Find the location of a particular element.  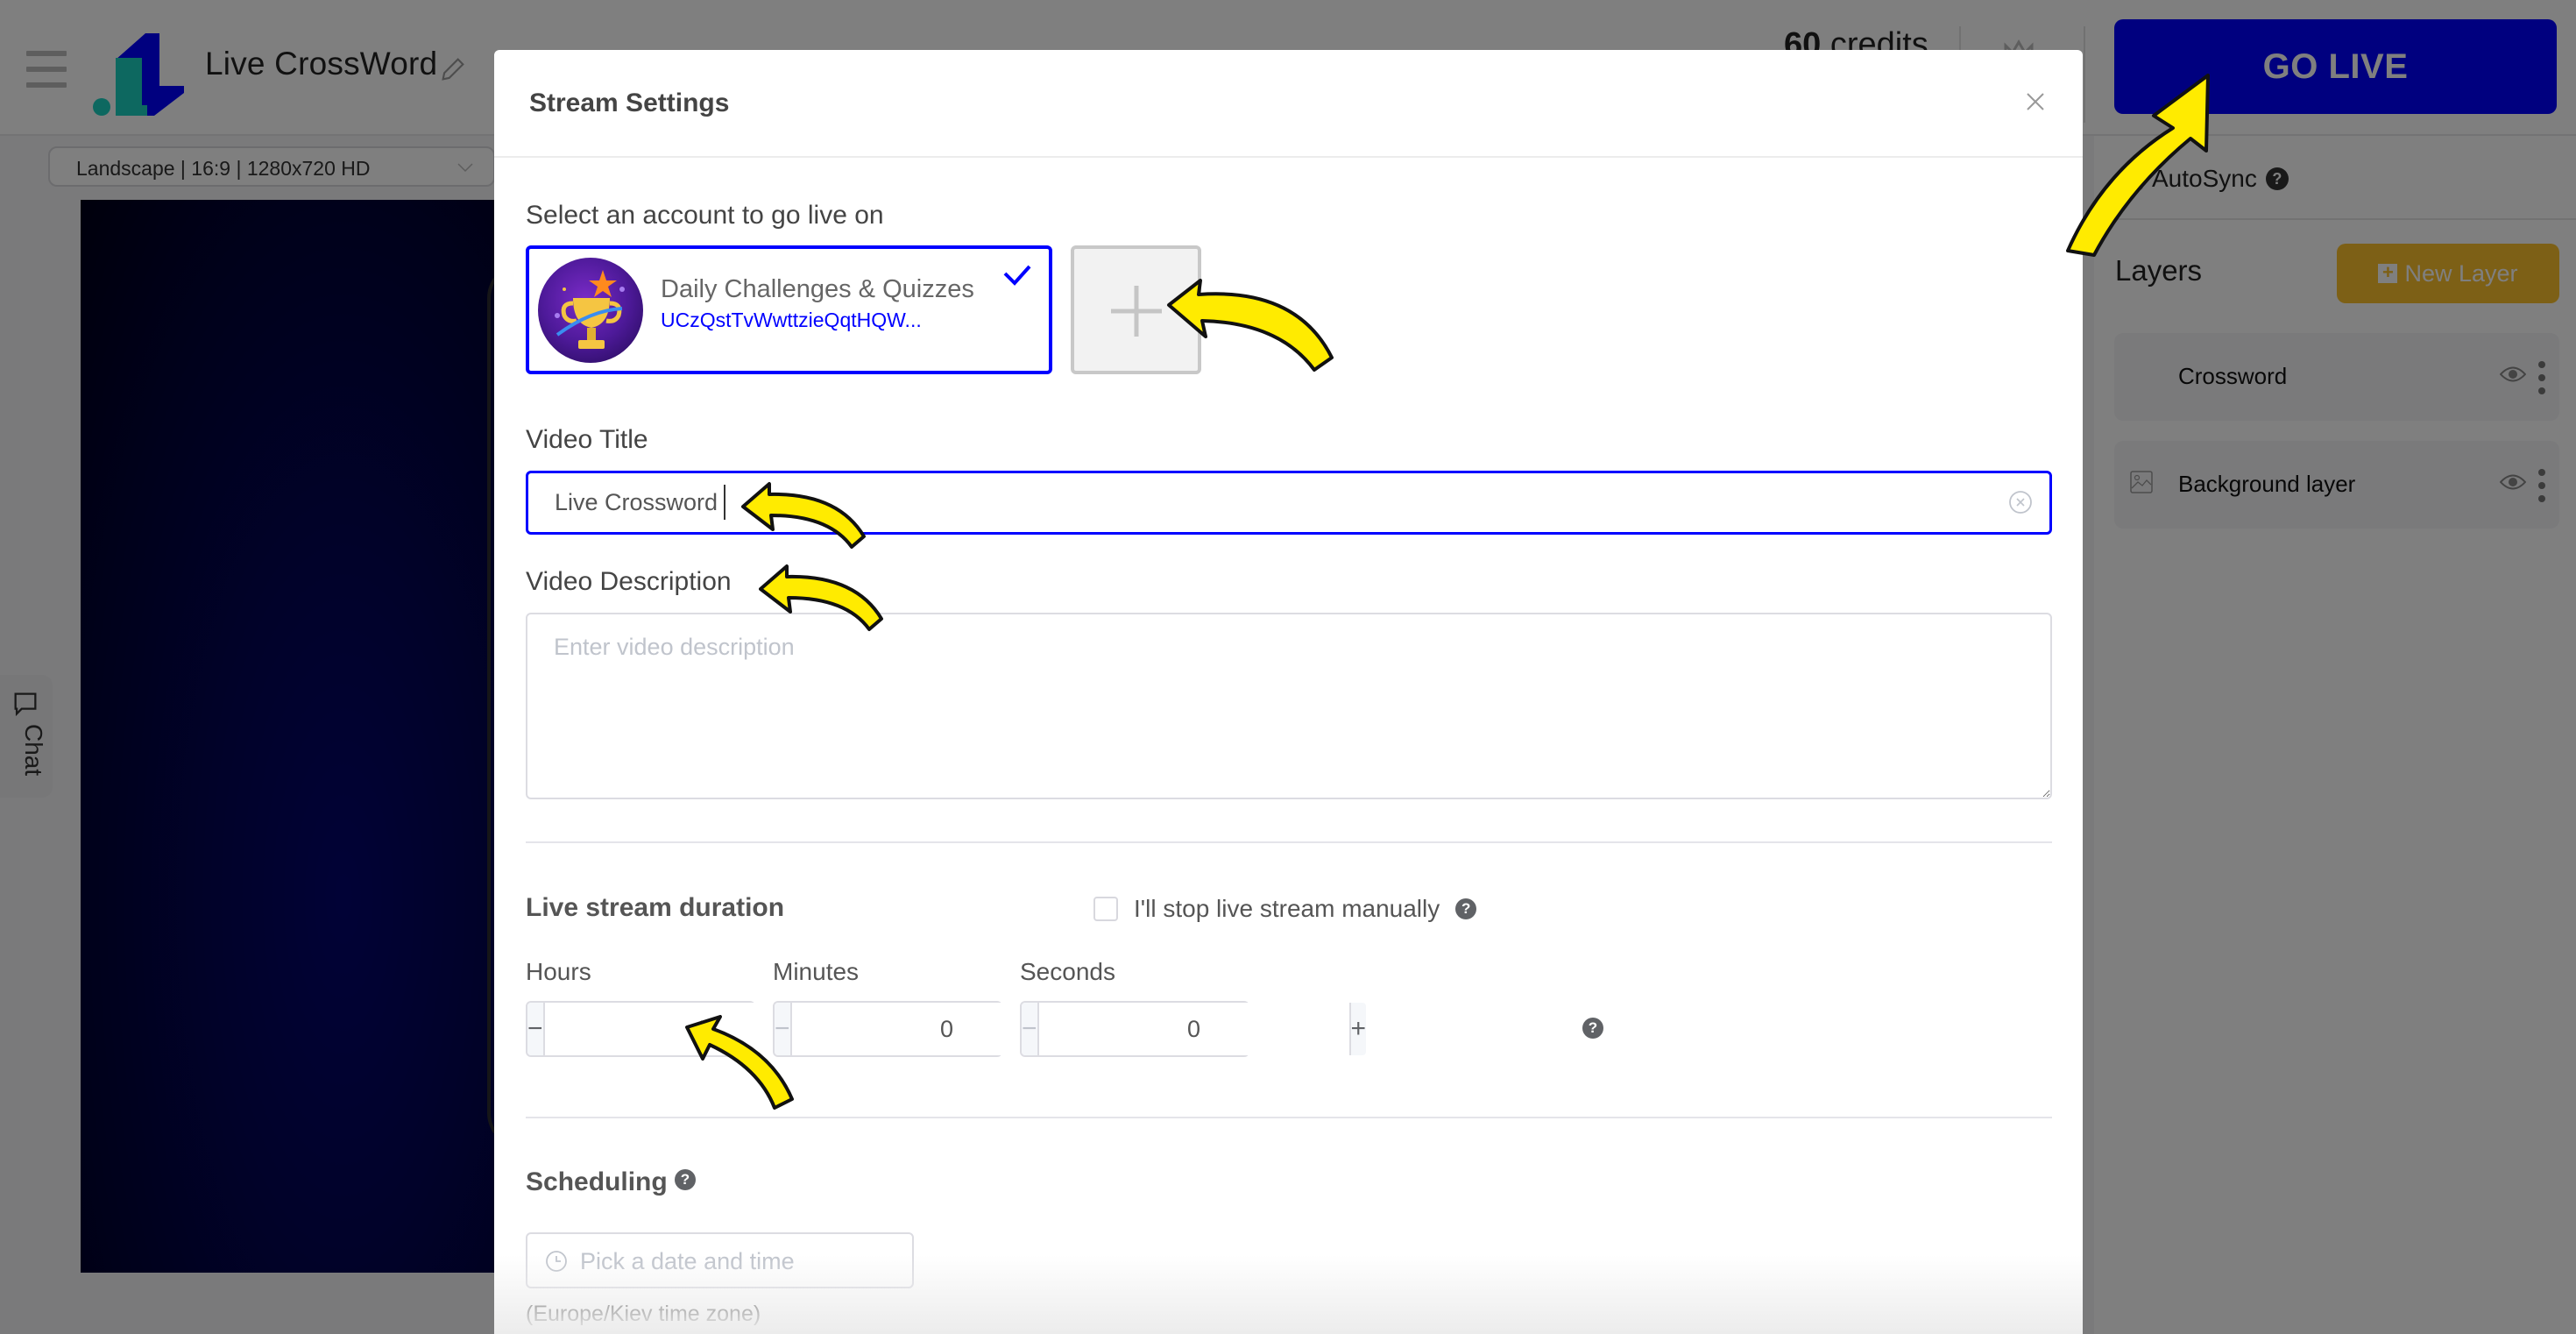

video-description-label: Video Description is located at coordinates (629, 581).